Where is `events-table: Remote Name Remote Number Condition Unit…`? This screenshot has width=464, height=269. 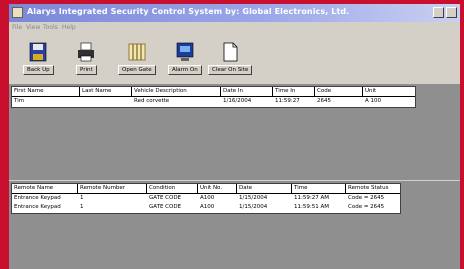 events-table: Remote Name Remote Number Condition Unit… is located at coordinates (206, 198).